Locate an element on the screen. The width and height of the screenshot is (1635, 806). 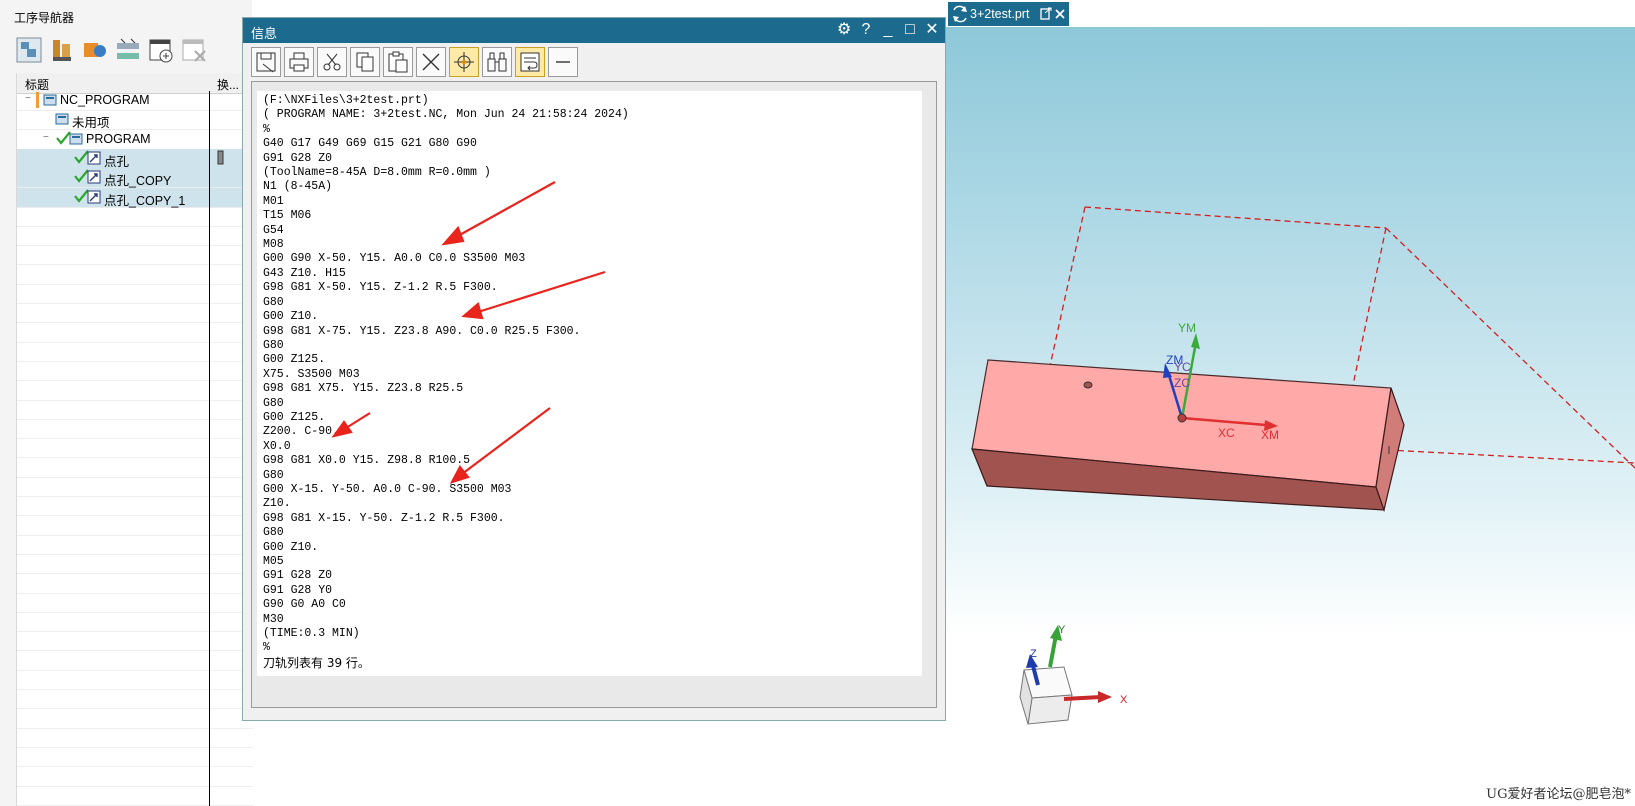
settings-gear-icon: ⚙ is located at coordinates (844, 30).